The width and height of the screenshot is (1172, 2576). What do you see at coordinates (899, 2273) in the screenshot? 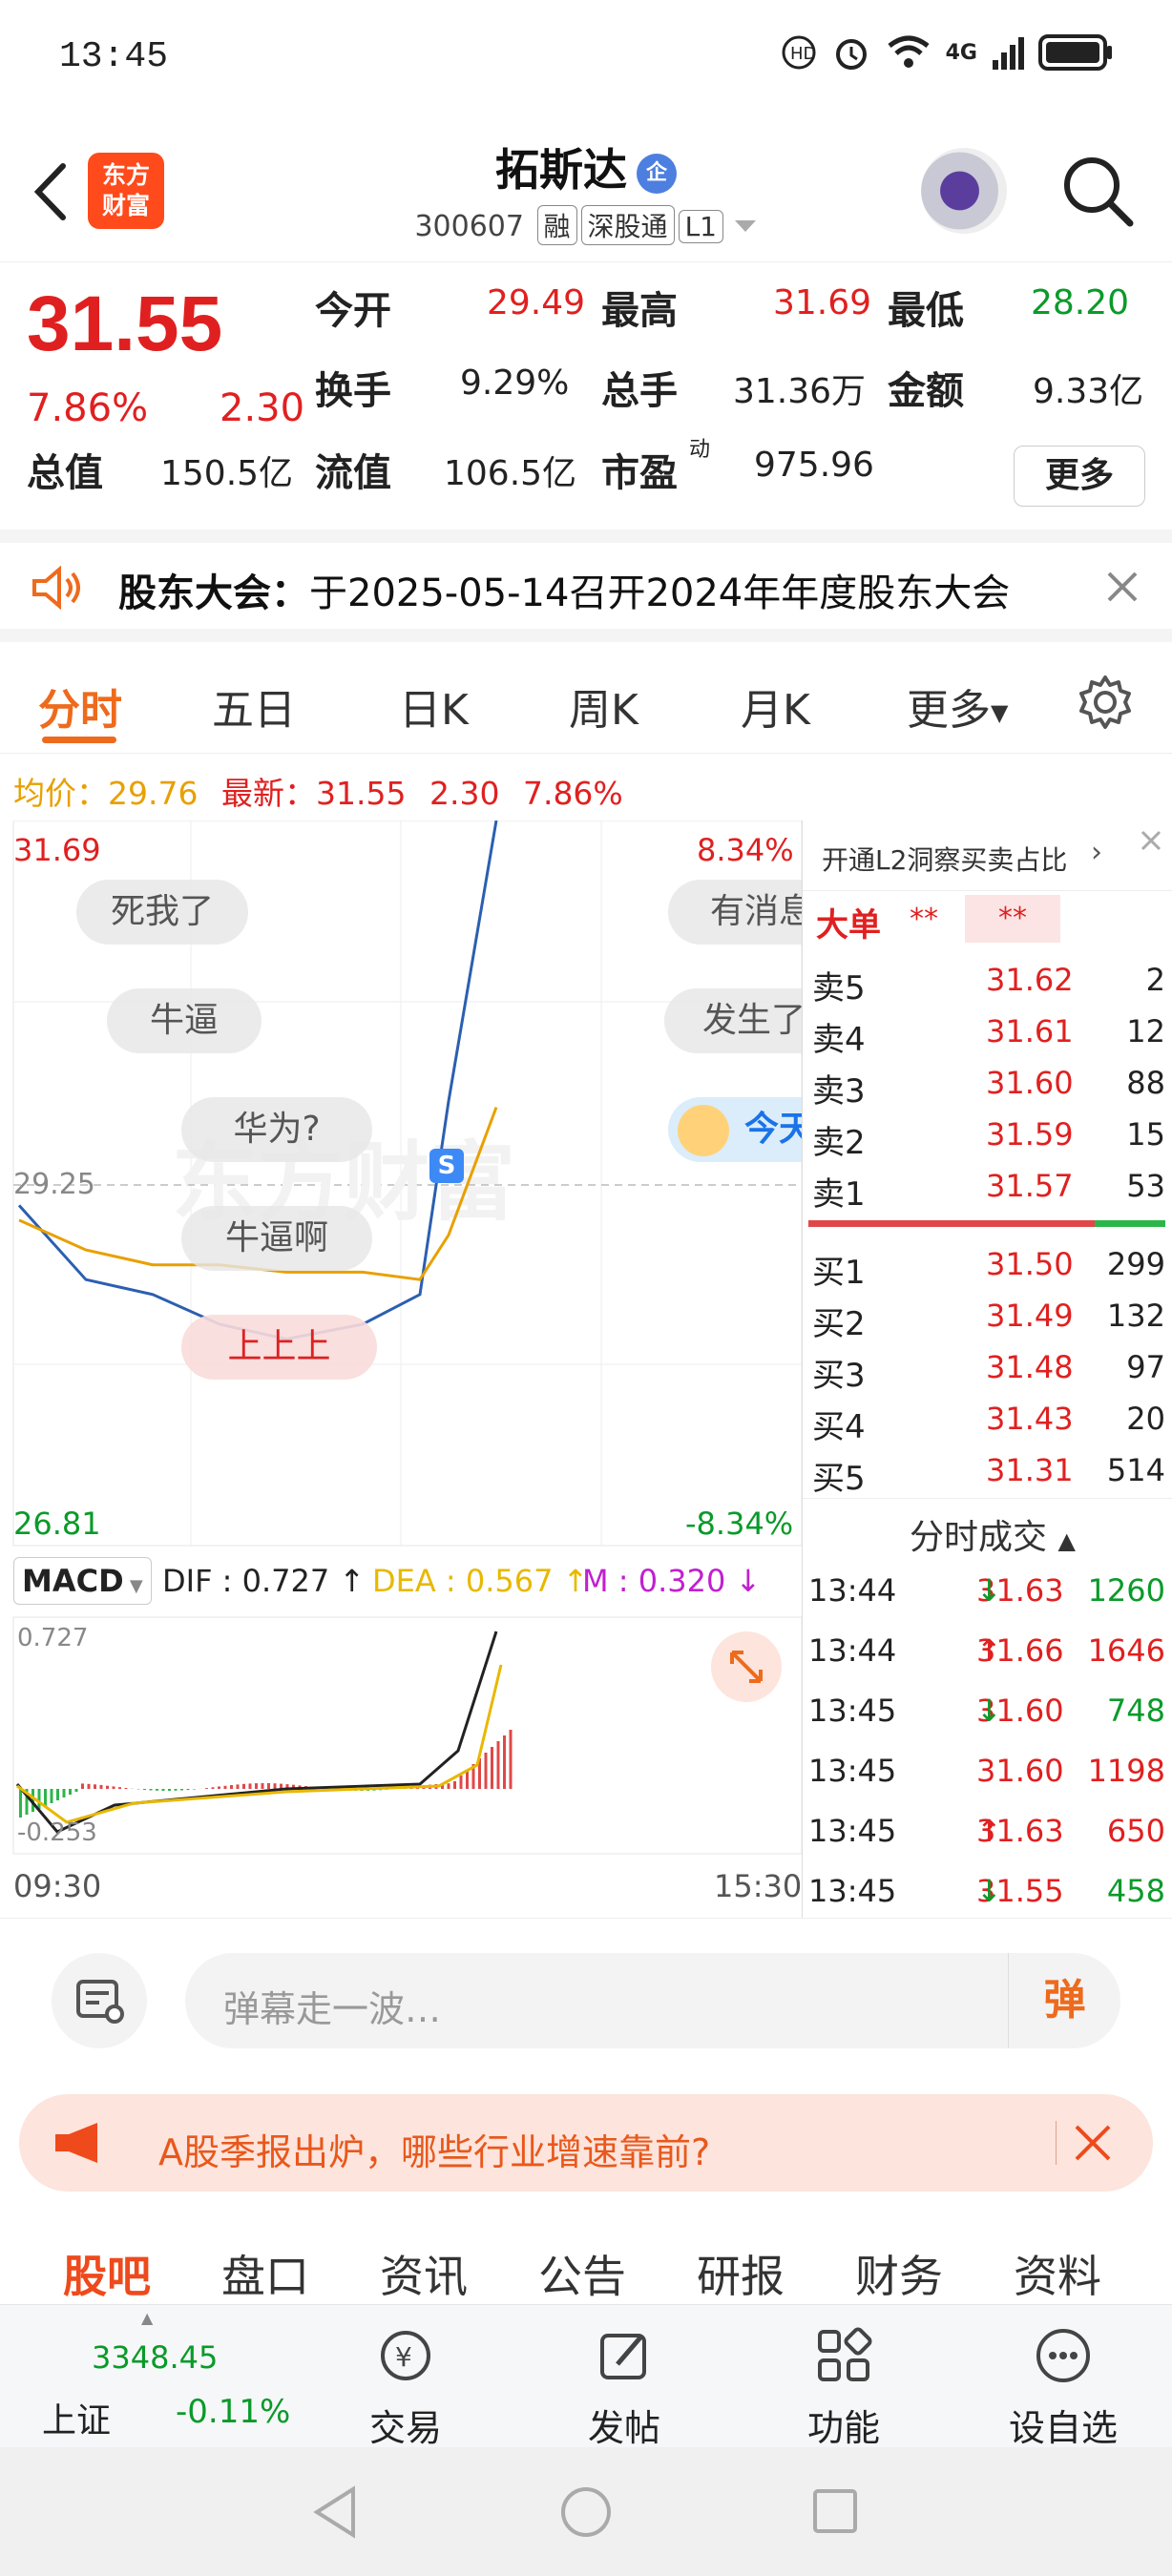
I see `tab-finance: 财务` at bounding box center [899, 2273].